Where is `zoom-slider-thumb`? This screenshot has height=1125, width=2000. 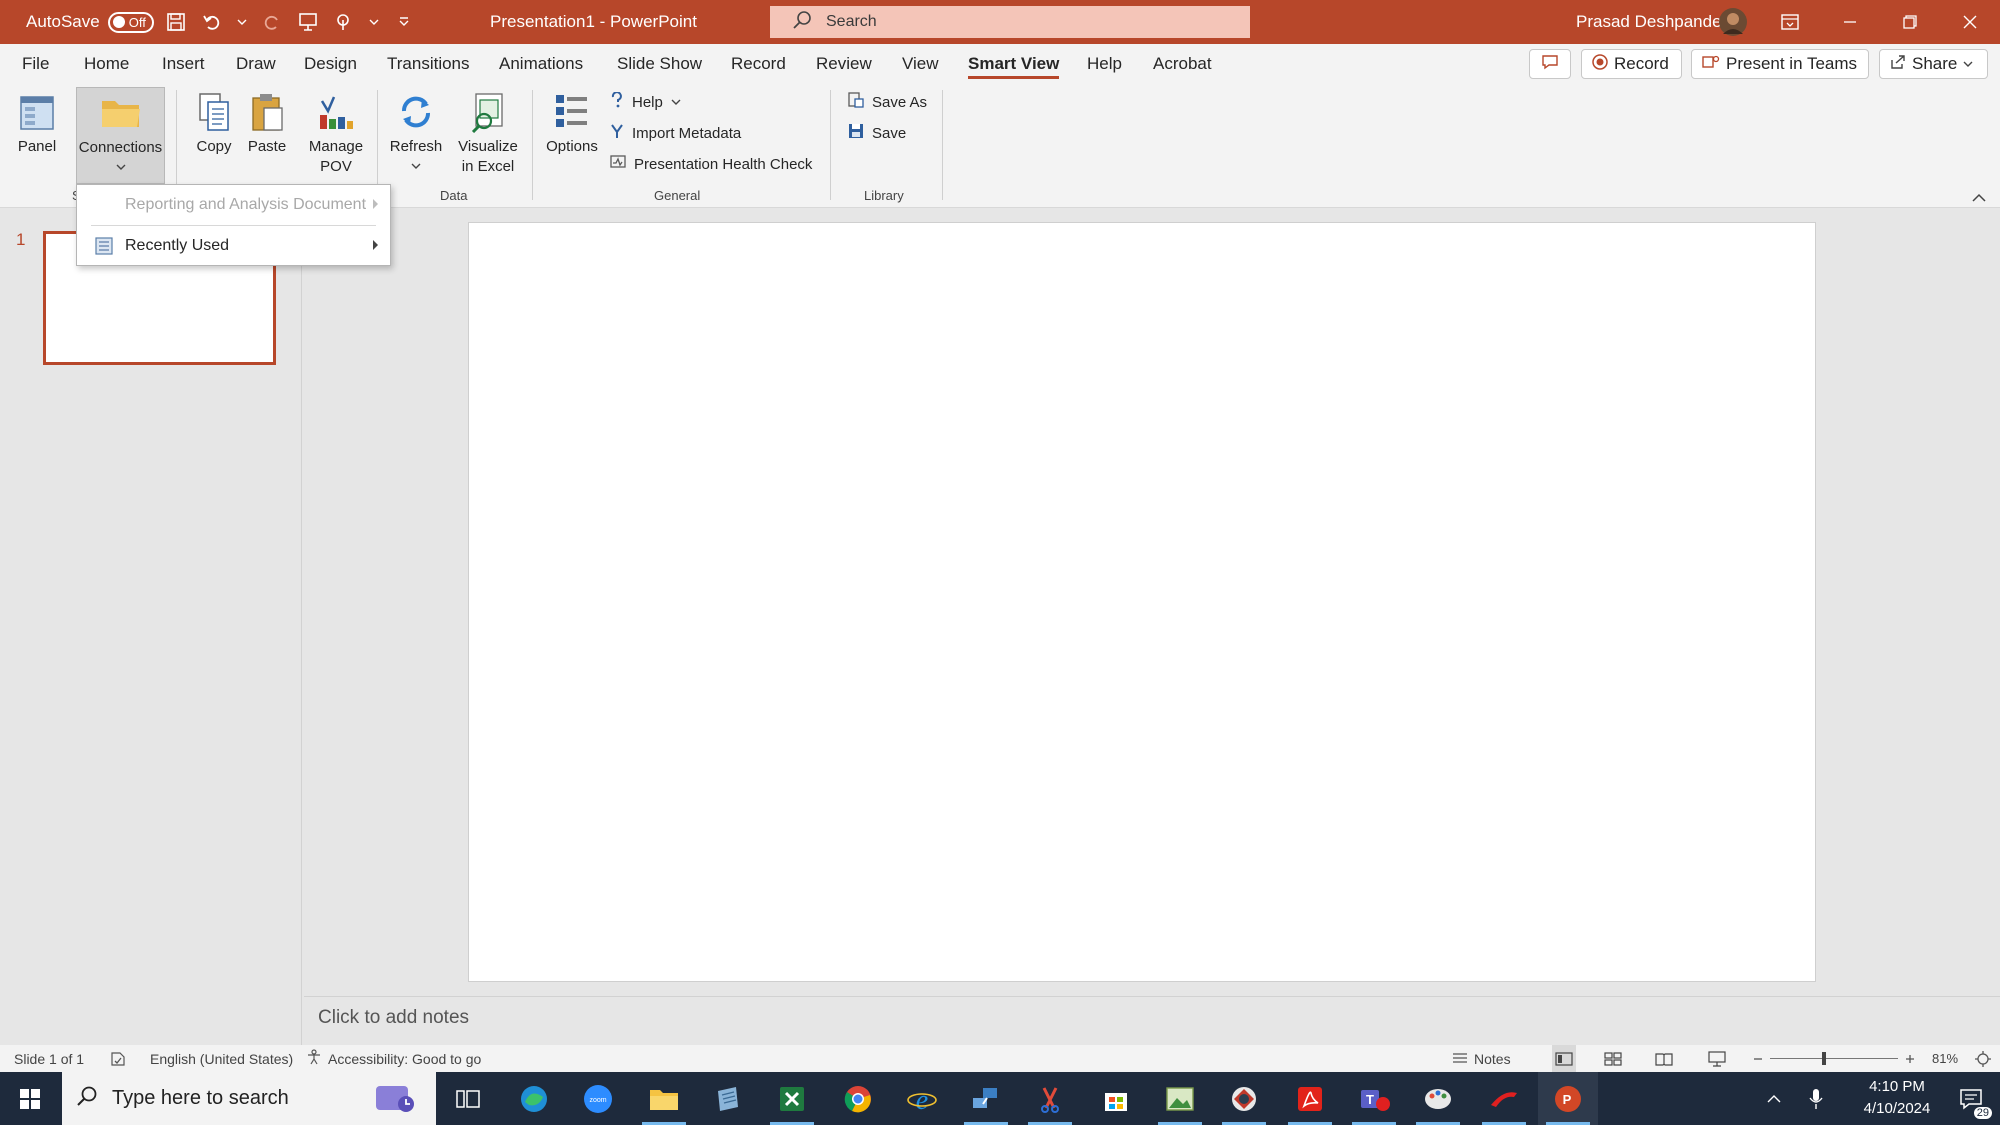 zoom-slider-thumb is located at coordinates (1824, 1058).